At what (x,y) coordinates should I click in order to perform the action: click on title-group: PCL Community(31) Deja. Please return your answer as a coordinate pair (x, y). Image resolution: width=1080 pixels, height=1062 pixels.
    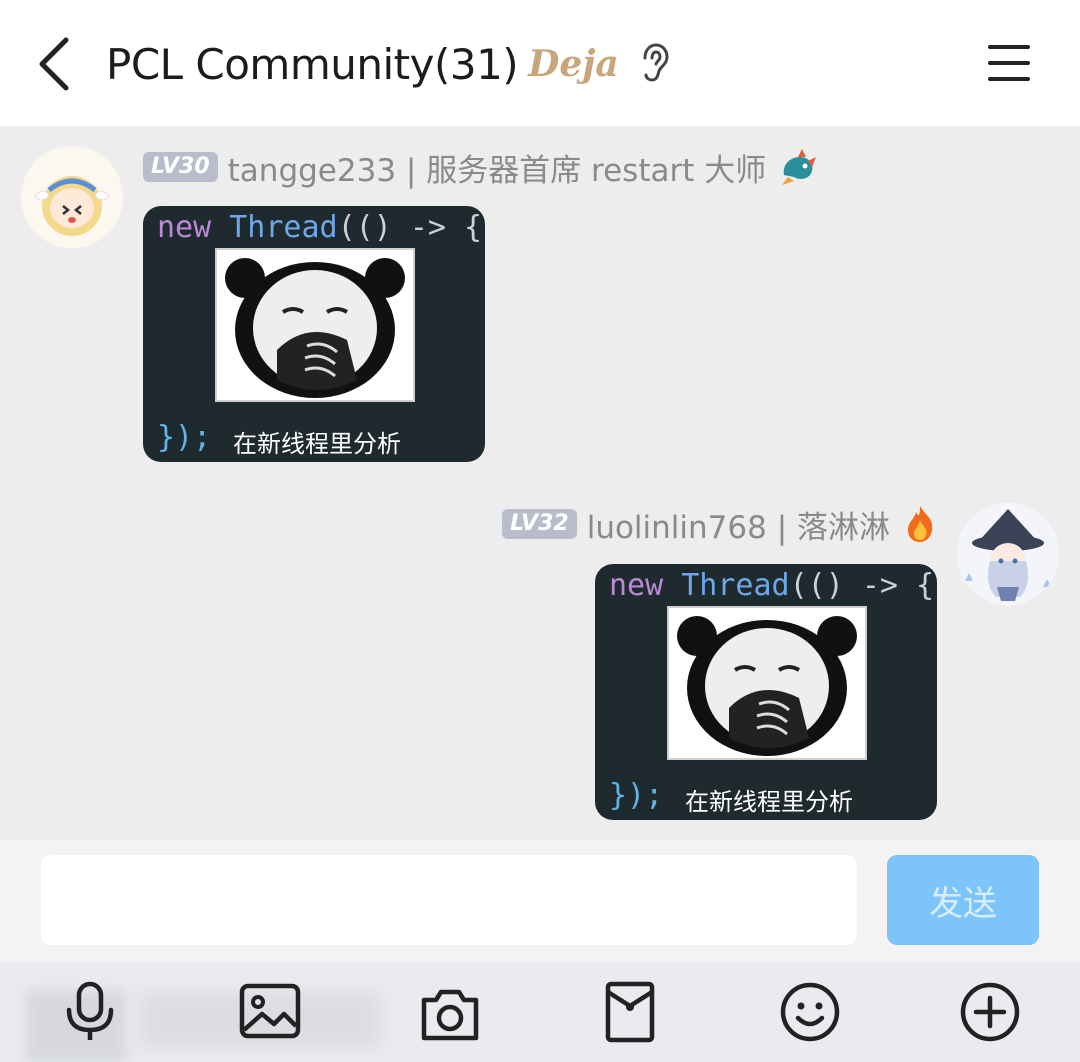
    Looking at the image, I should click on (389, 64).